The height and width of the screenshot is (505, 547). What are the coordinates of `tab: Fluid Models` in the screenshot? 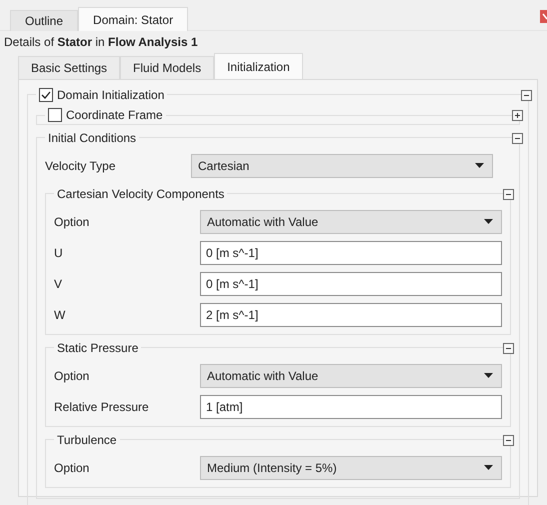 It's located at (167, 67).